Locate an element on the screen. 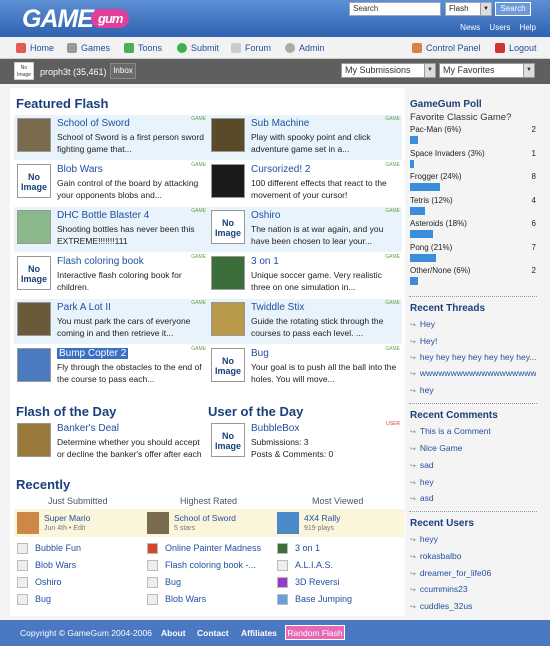 This screenshot has width=550, height=646. nav-submit: Submit is located at coordinates (198, 48).